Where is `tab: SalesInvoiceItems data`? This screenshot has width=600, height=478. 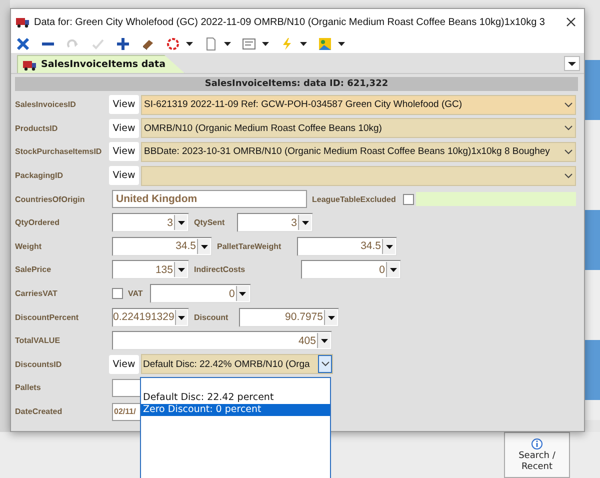 tab: SalesInvoiceItems data is located at coordinates (100, 64).